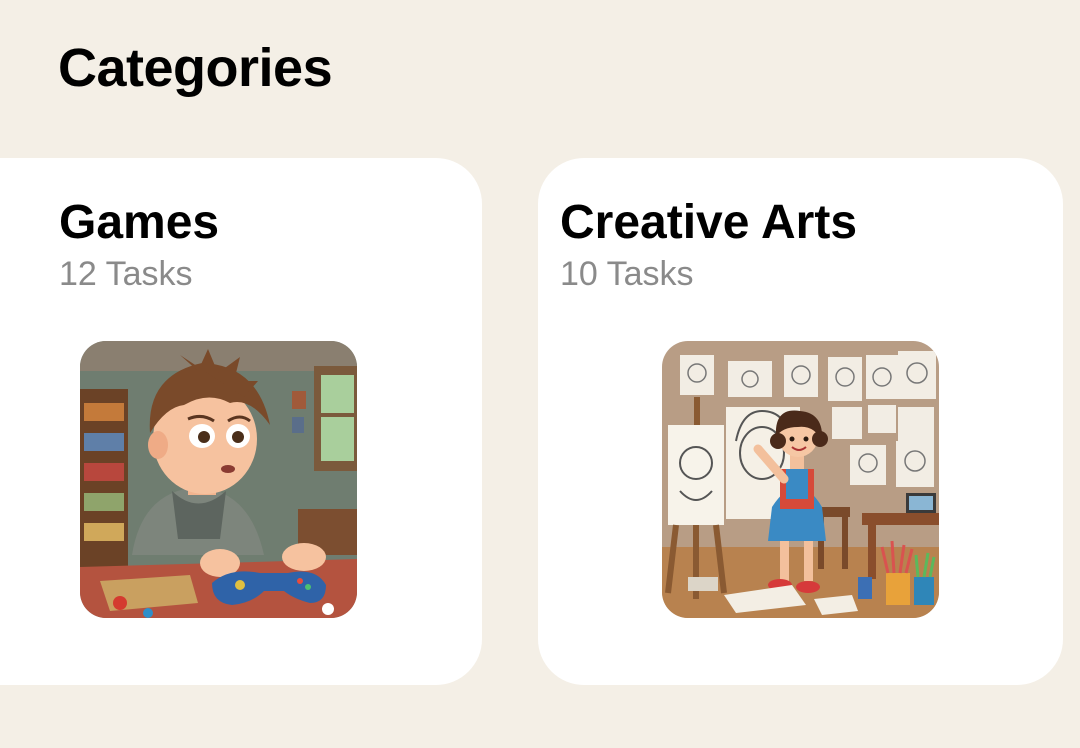 The image size is (1080, 748). What do you see at coordinates (126, 274) in the screenshot?
I see `category-task-count: 12 Tasks` at bounding box center [126, 274].